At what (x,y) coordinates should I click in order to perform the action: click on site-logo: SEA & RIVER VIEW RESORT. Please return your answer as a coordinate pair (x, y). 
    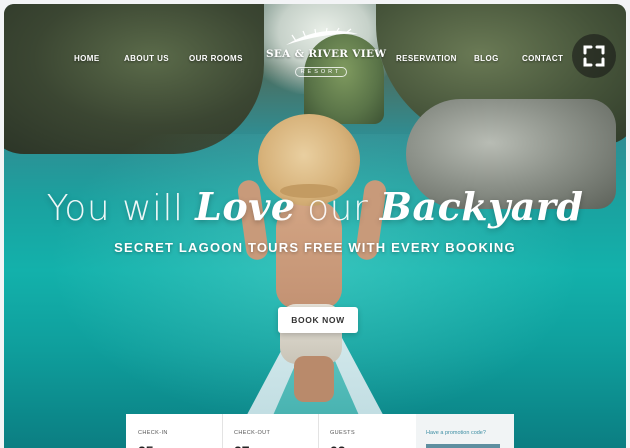
    Looking at the image, I should click on (326, 52).